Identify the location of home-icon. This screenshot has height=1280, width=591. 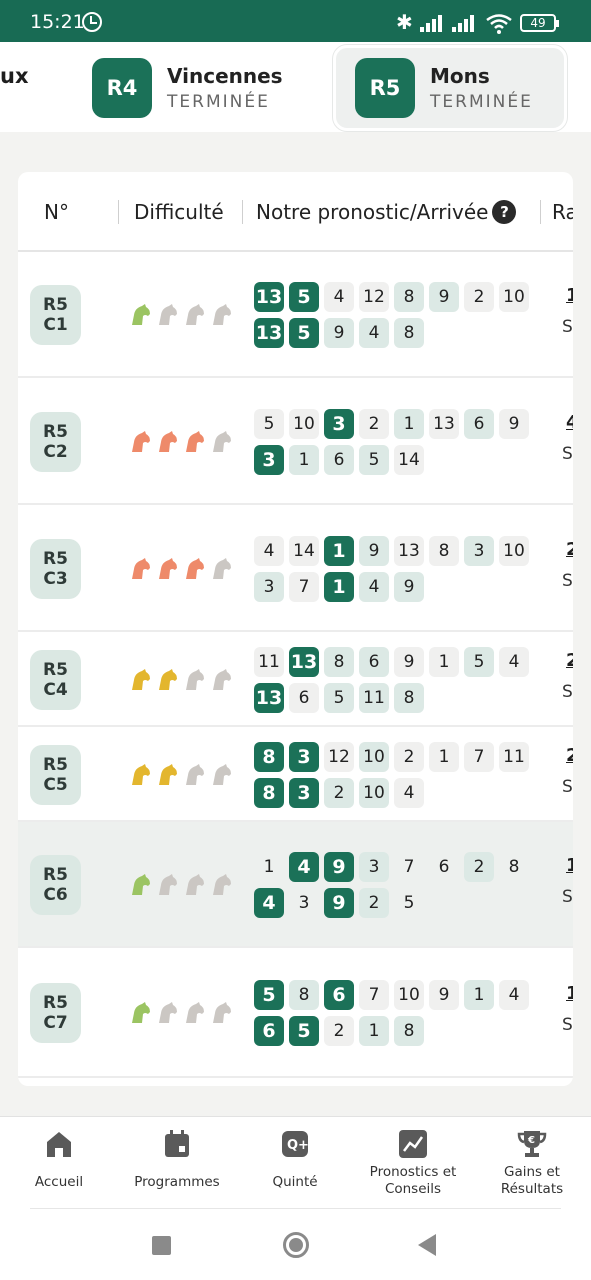
(59, 1144).